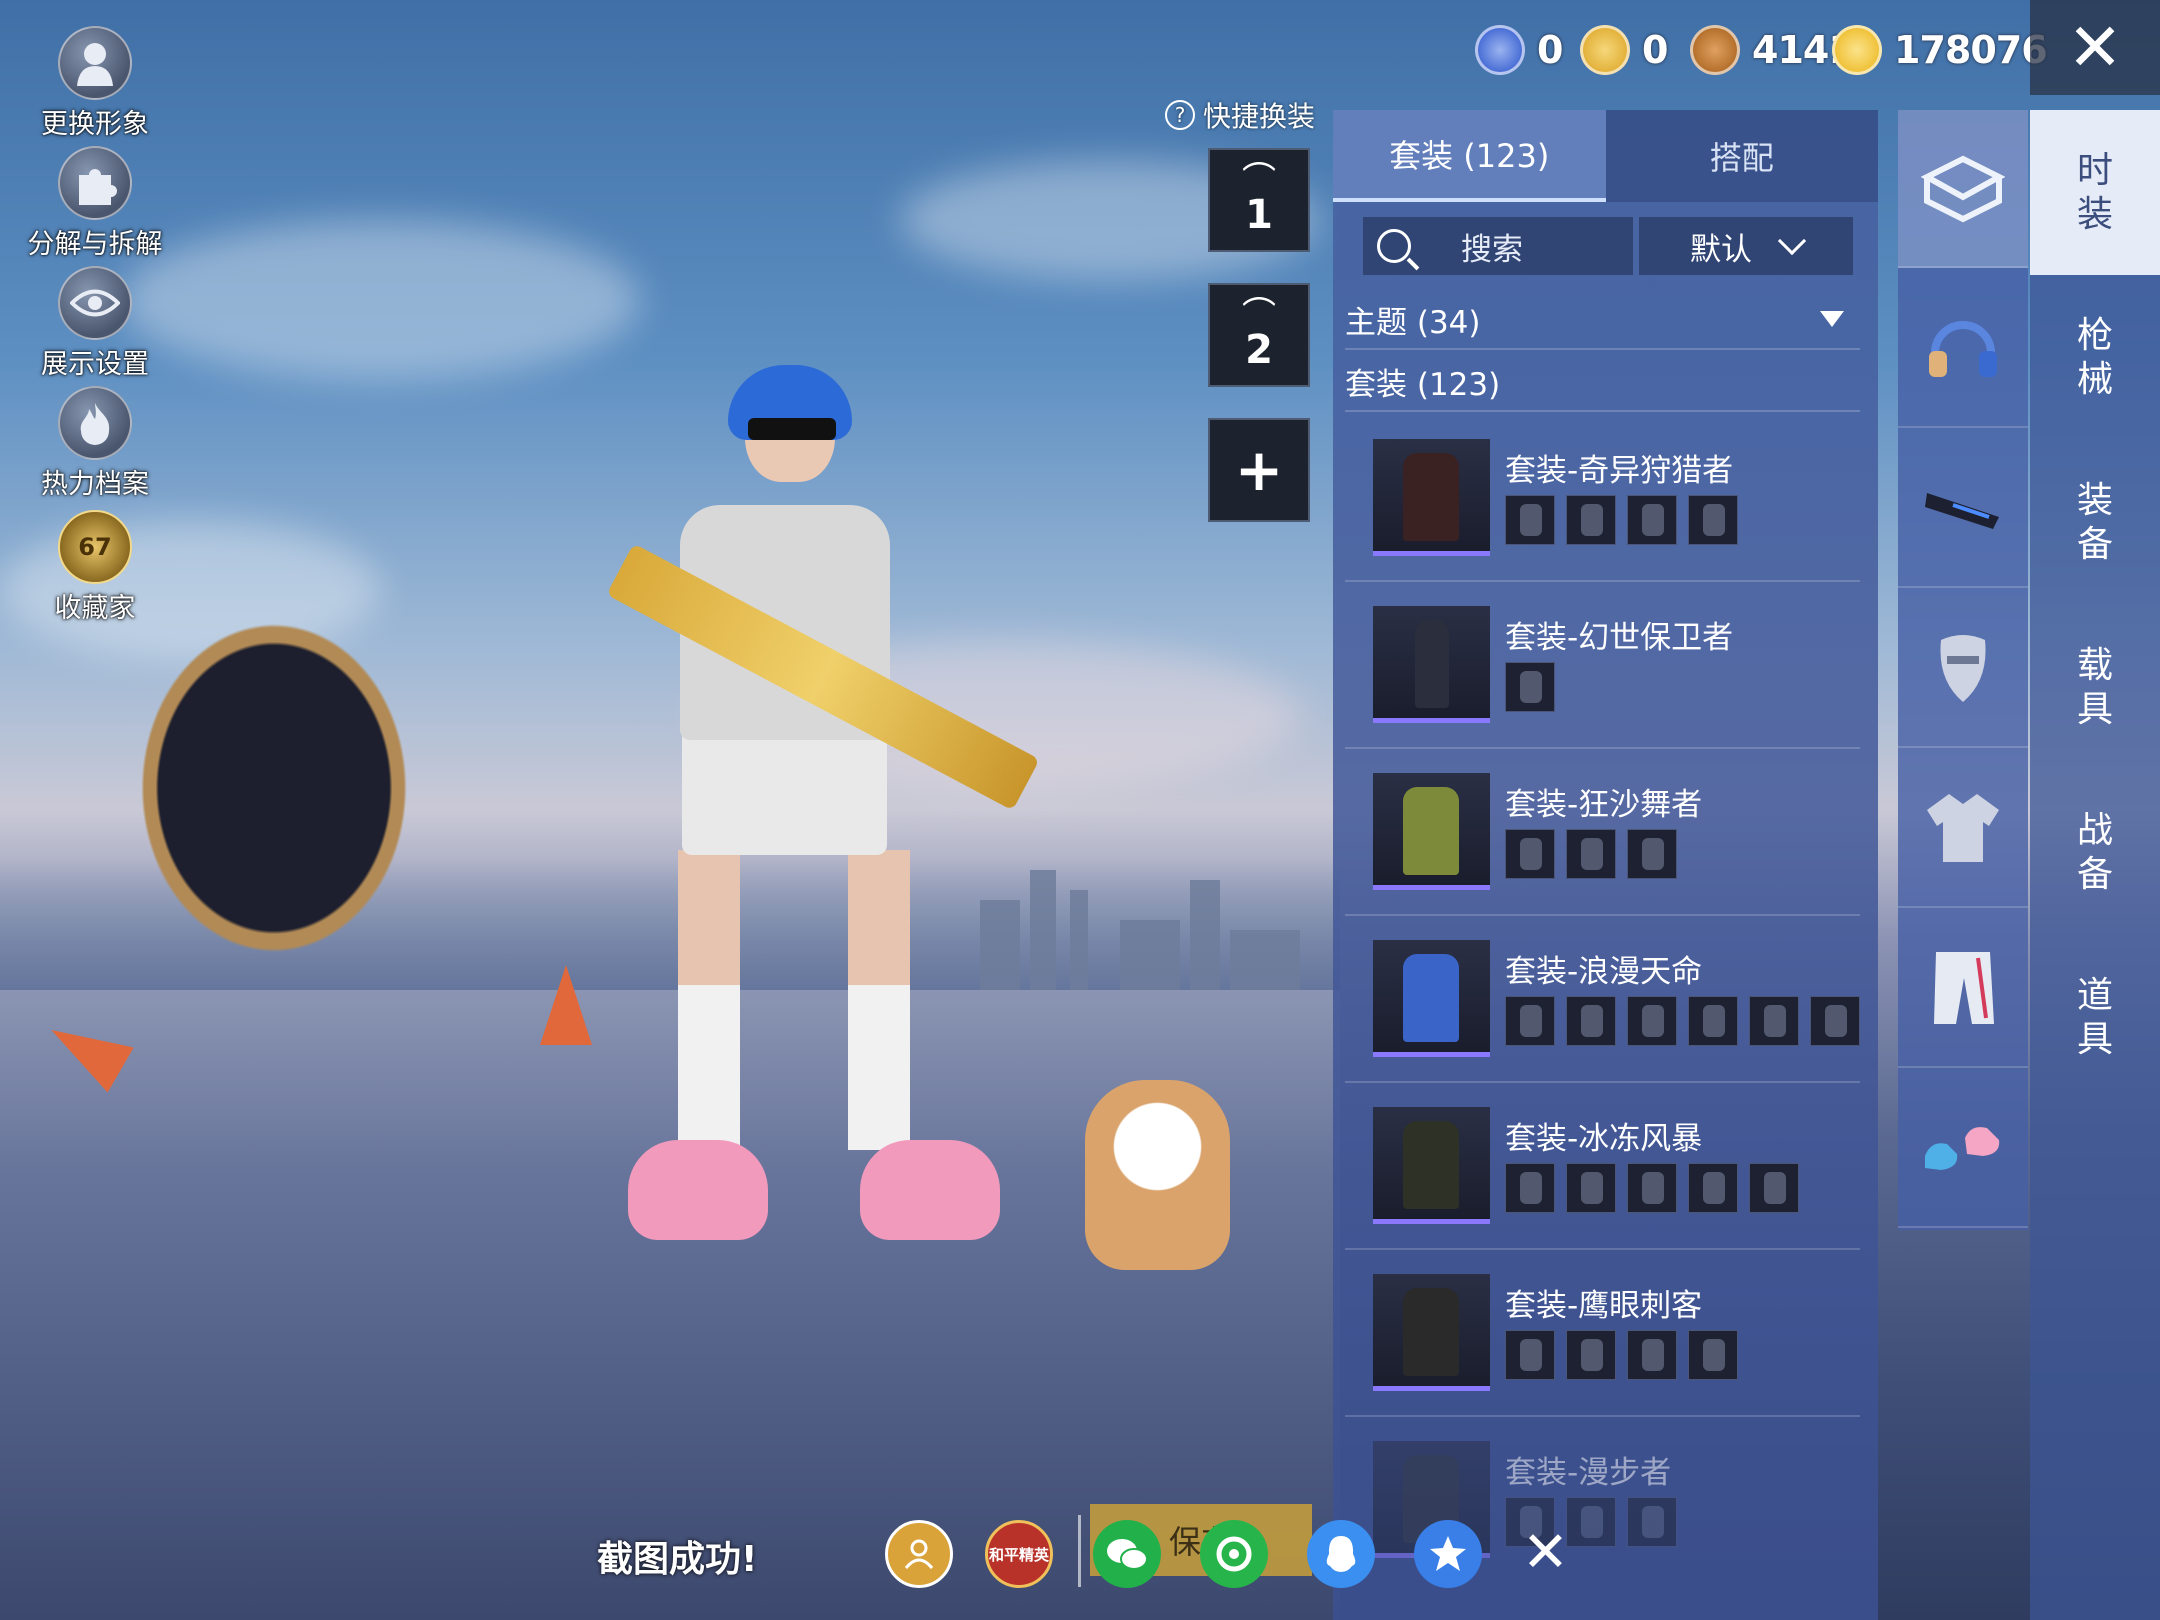 This screenshot has width=2160, height=1620. Describe the element at coordinates (919, 1554) in the screenshot. I see `share-friends-button` at that location.